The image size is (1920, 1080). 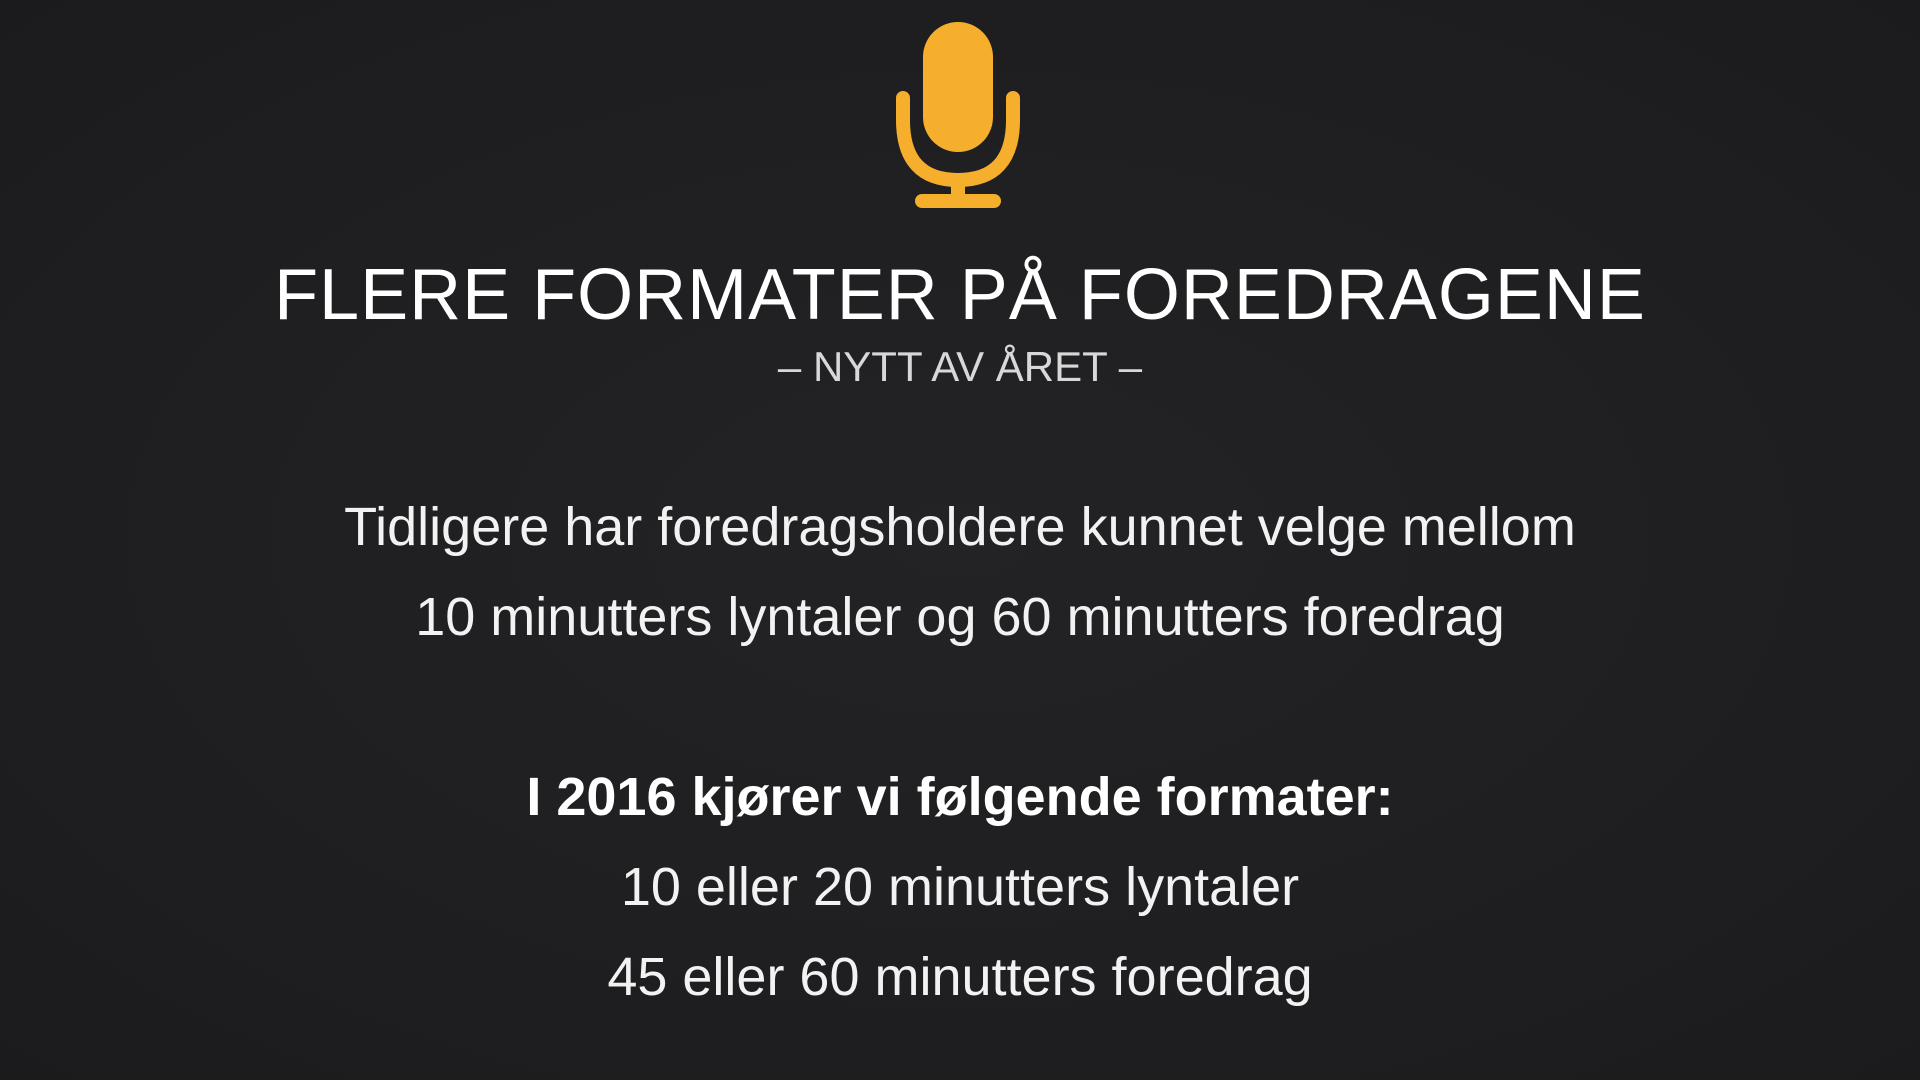 I want to click on format-item: 45 eller 60 minutters foredrag, so click(x=960, y=977).